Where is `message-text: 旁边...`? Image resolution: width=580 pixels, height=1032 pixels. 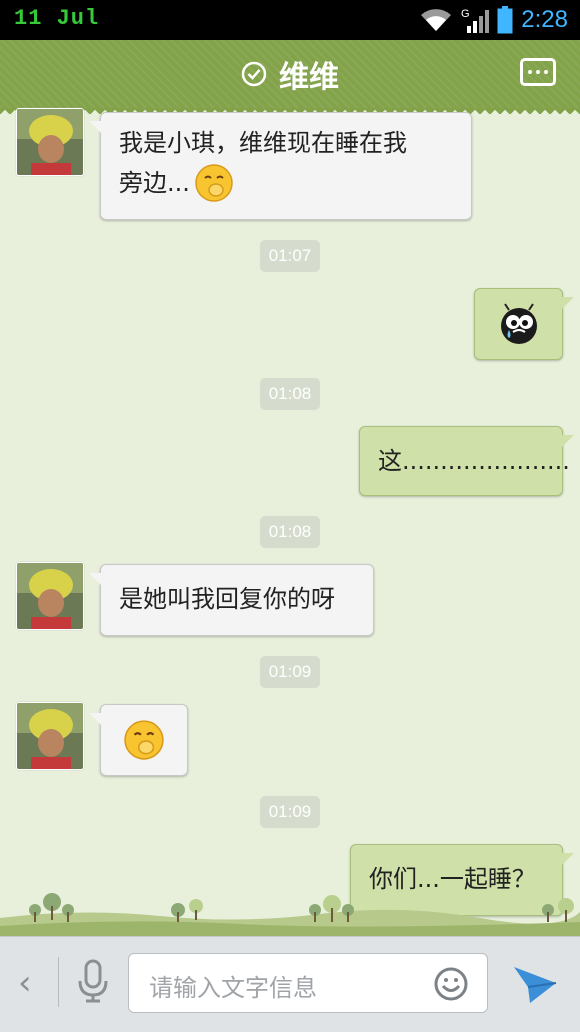
message-text: 旁边... is located at coordinates (154, 183).